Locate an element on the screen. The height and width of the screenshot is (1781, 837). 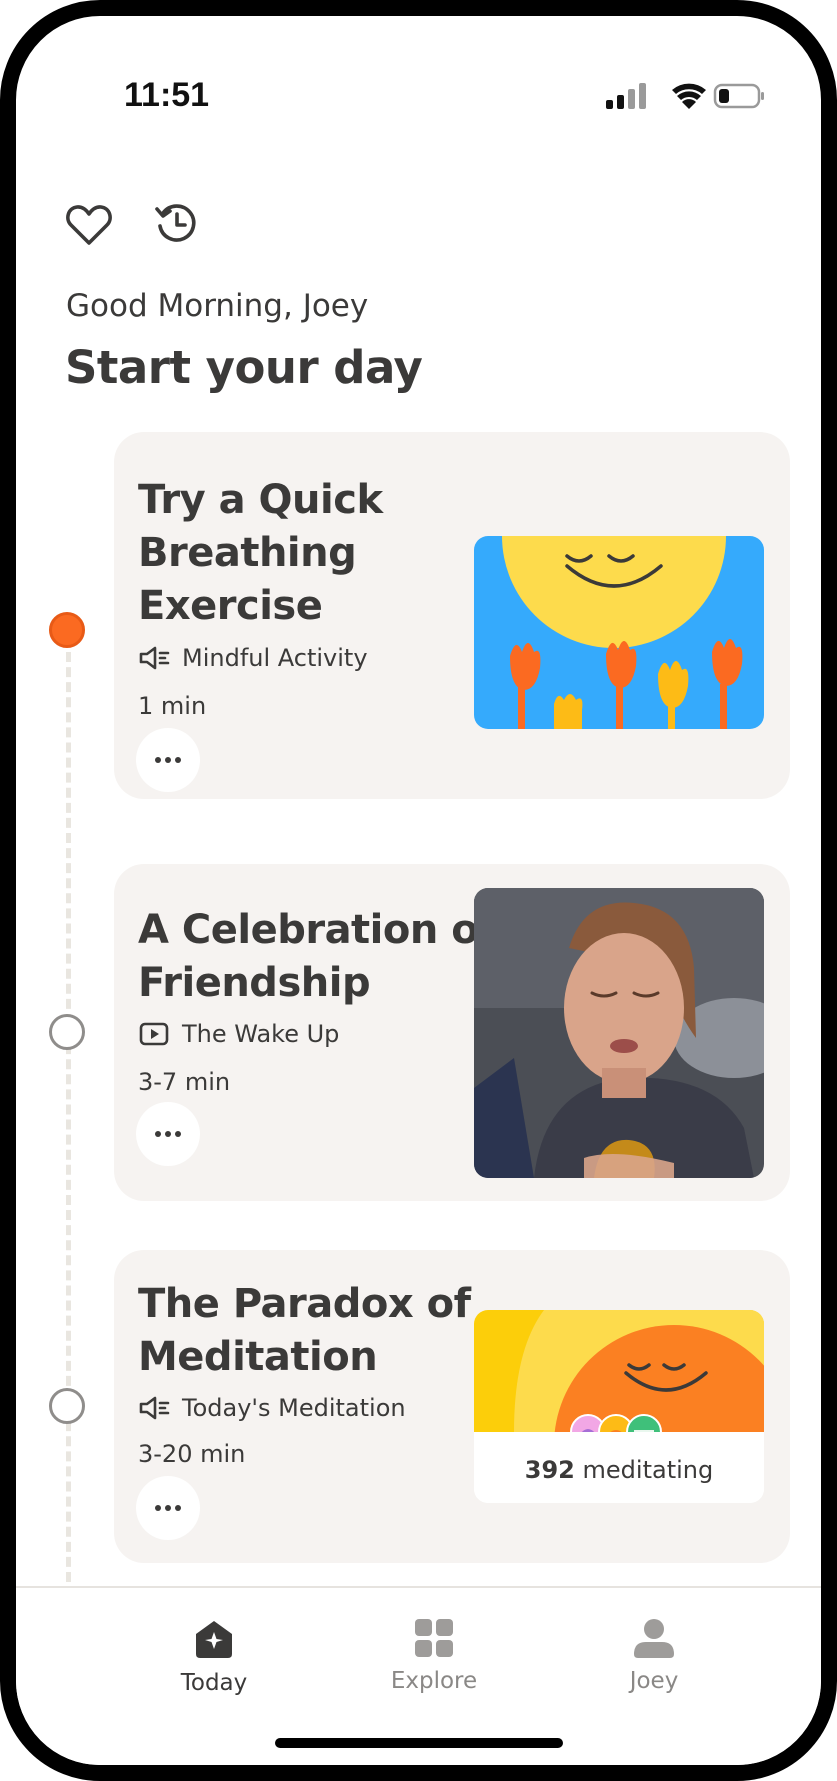
card-title: Try a Quick Breathing Exercise is located at coordinates (303, 553).